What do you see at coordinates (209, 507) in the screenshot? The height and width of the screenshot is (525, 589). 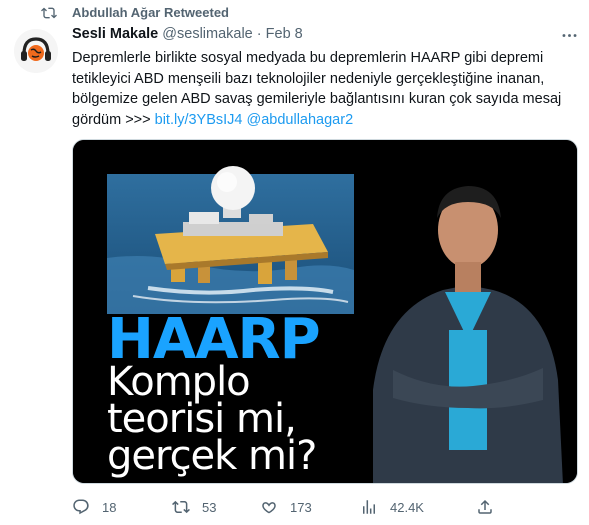 I see `retweet-count: 53` at bounding box center [209, 507].